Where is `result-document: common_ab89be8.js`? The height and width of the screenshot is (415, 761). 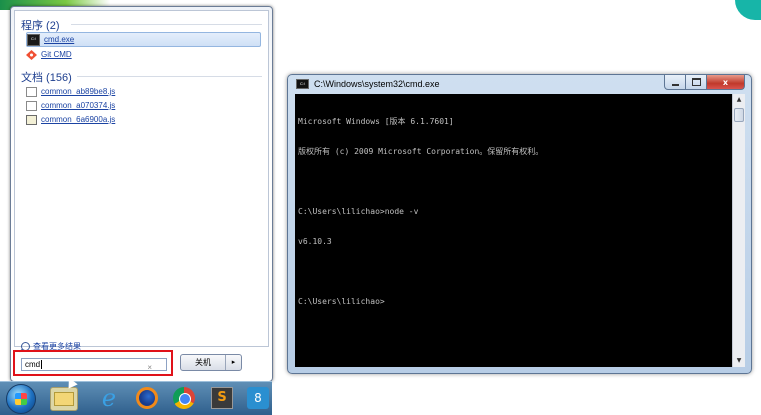
result-document: common_ab89be8.js is located at coordinates (70, 91).